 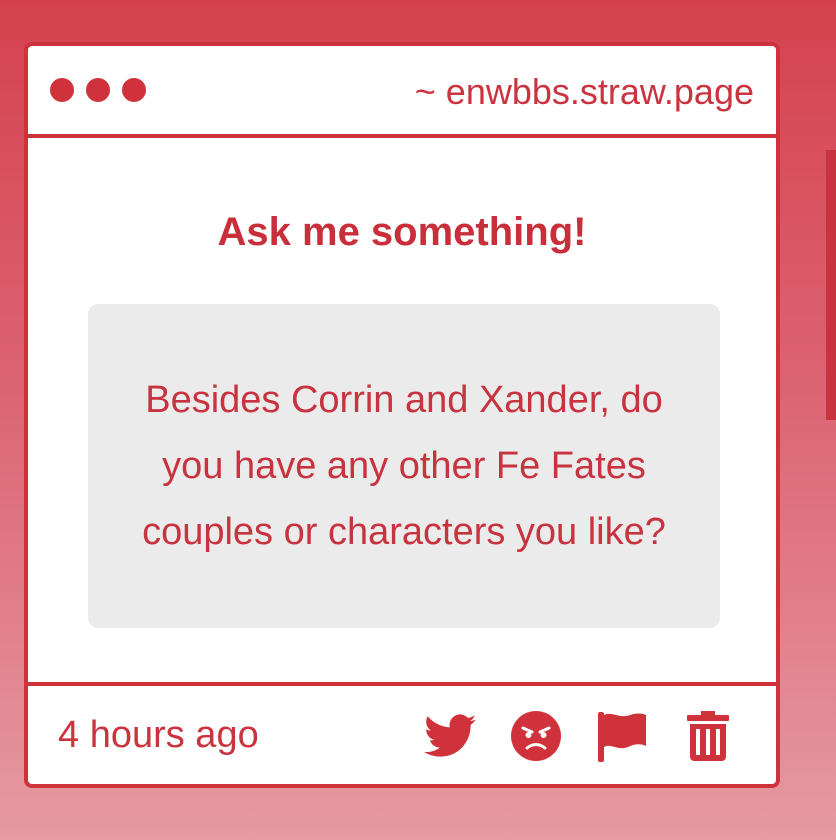 I want to click on share-twitter-button, so click(x=450, y=736).